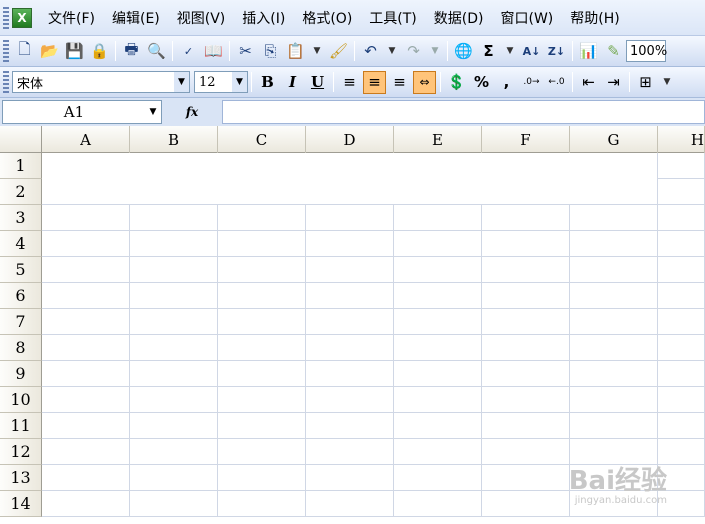  Describe the element at coordinates (424, 82) in the screenshot. I see `merge-center-icon: ⇔` at that location.